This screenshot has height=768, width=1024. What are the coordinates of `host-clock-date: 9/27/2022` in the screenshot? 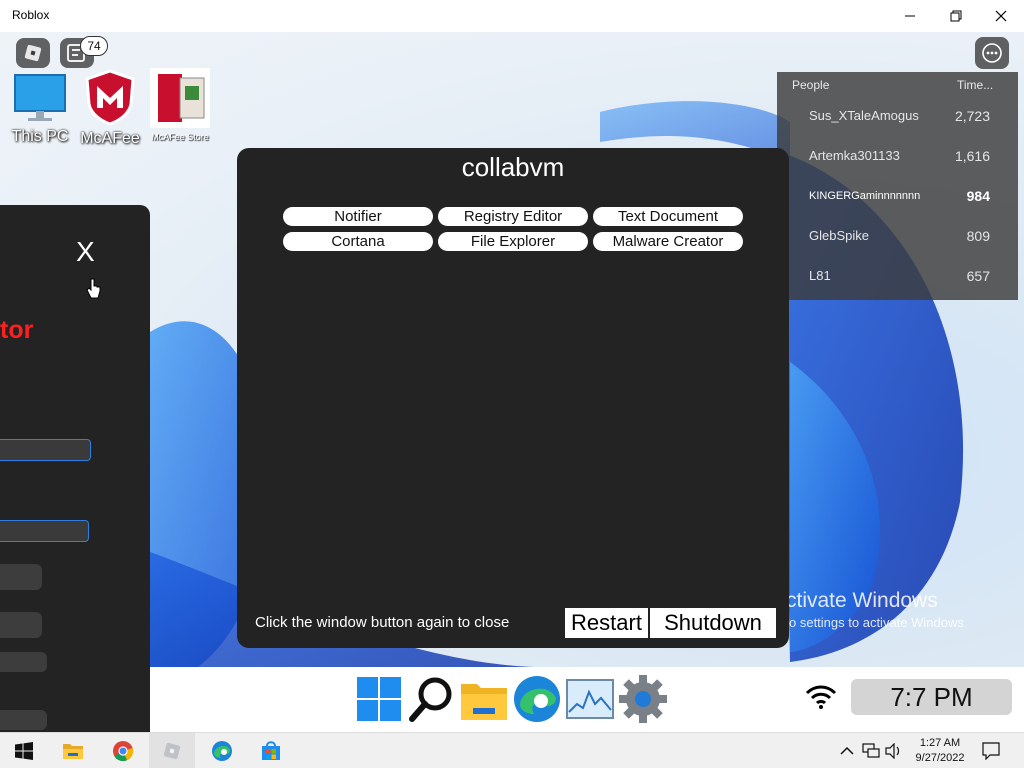 It's located at (940, 758).